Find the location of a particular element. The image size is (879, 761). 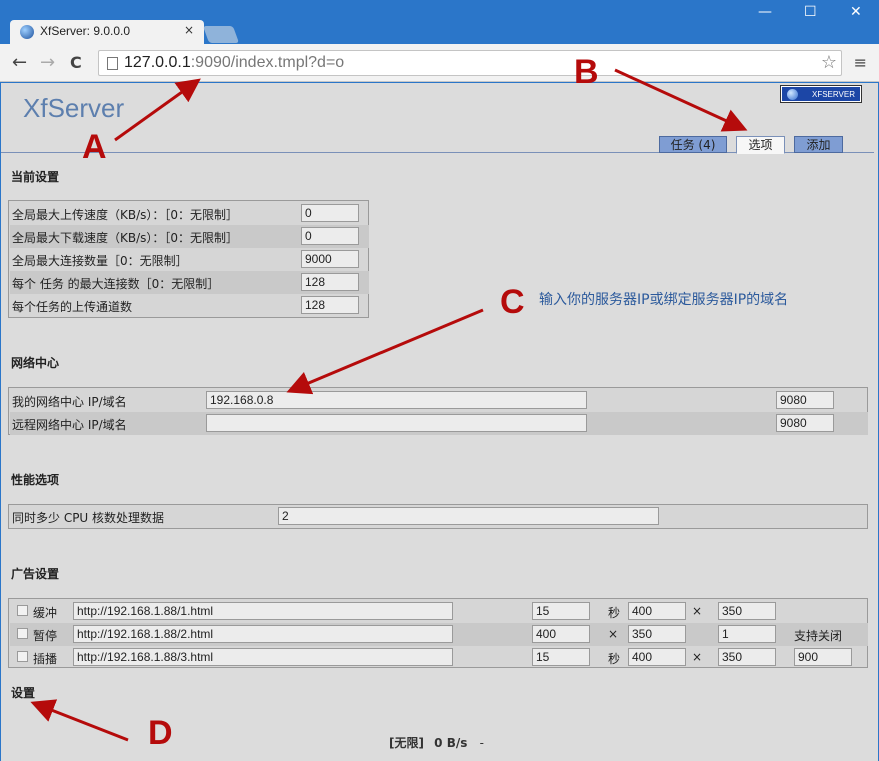

ad-insert-time-input: 900 is located at coordinates (823, 657).